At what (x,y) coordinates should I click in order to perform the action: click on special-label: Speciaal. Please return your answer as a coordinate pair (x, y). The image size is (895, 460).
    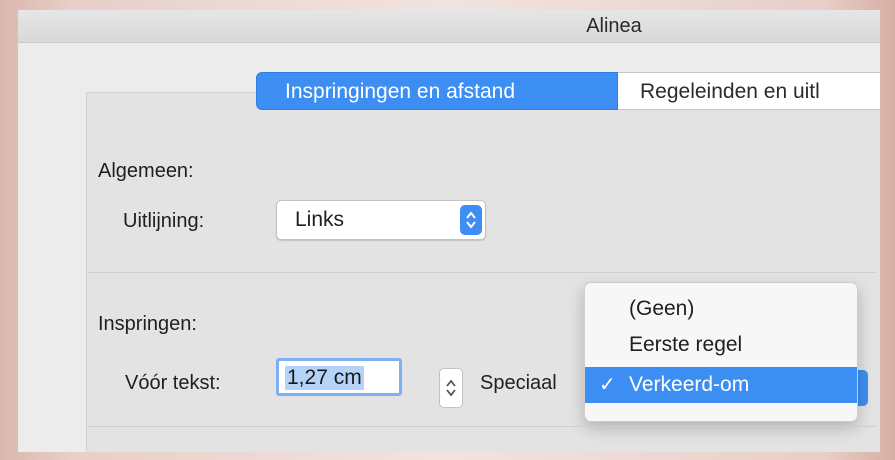
    Looking at the image, I should click on (518, 383).